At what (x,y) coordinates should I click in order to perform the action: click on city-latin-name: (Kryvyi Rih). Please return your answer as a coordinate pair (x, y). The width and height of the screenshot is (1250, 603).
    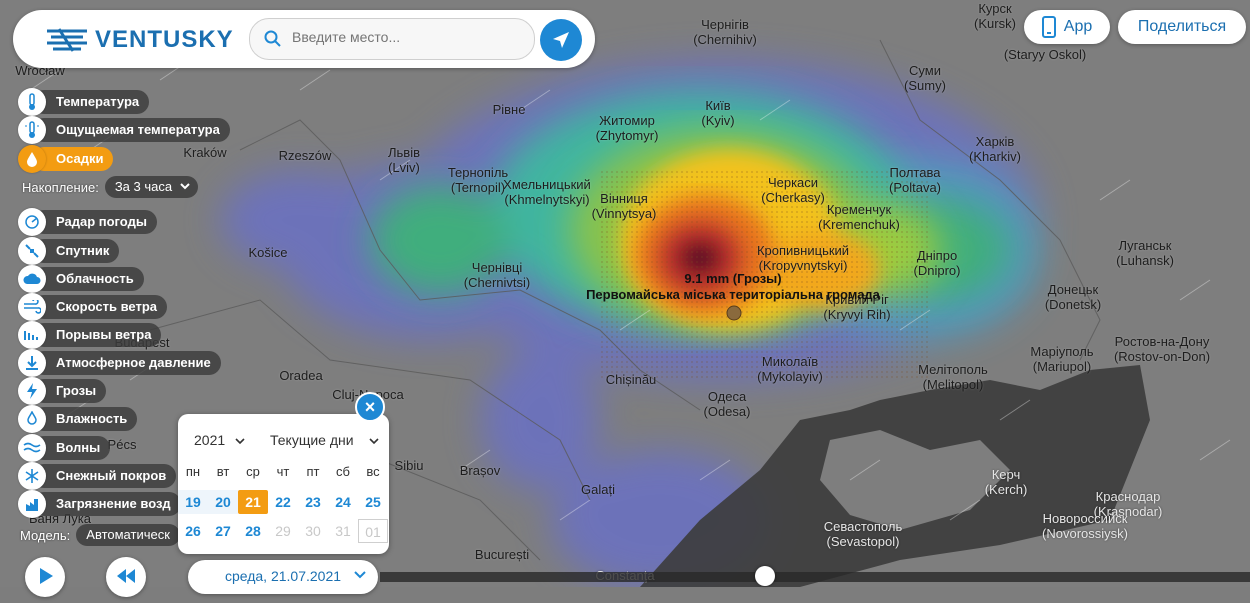
    Looking at the image, I should click on (857, 314).